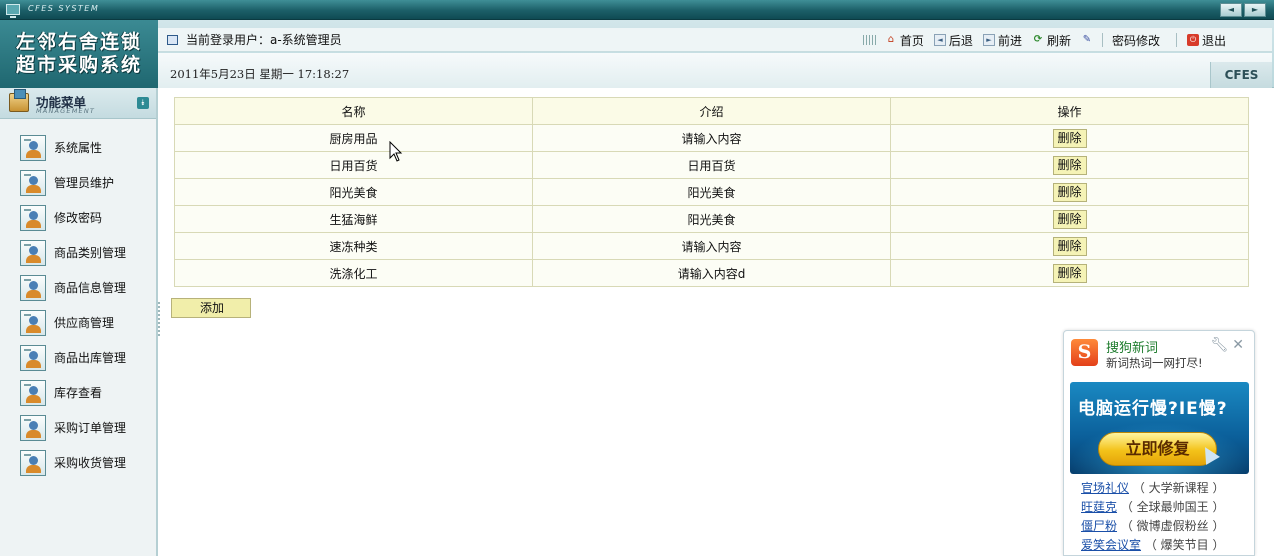 This screenshot has height=556, width=1274. I want to click on menu-folder-icon, so click(19, 100).